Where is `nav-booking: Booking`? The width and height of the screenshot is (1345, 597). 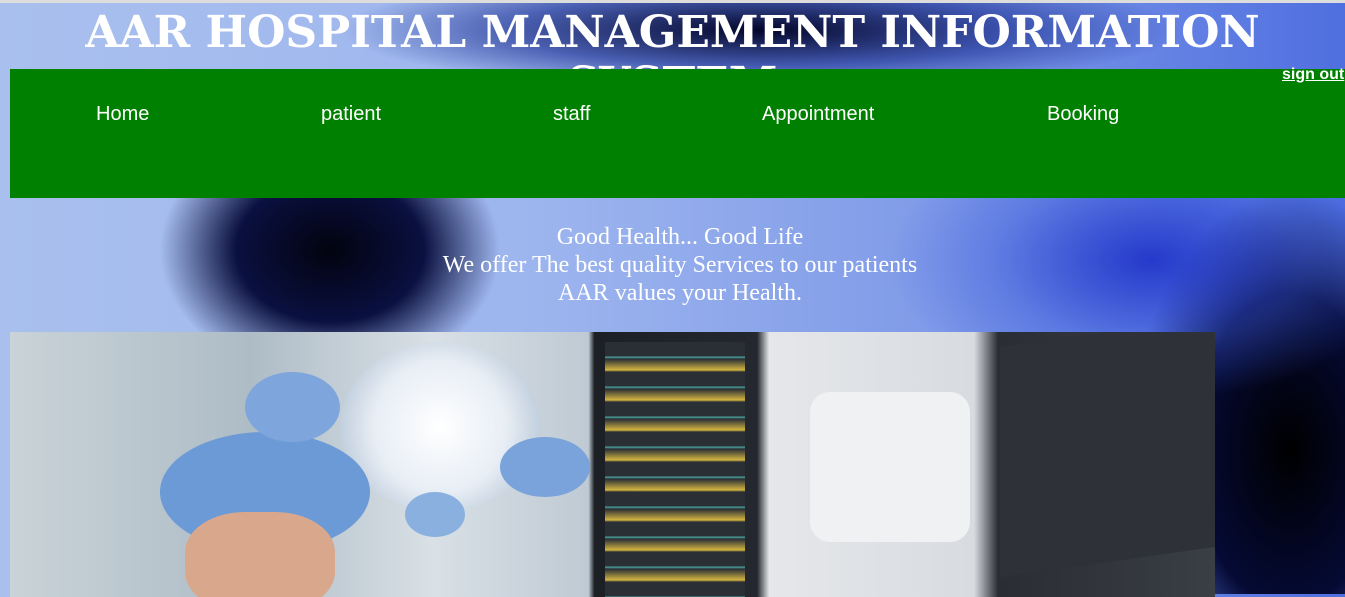 nav-booking: Booking is located at coordinates (1083, 114).